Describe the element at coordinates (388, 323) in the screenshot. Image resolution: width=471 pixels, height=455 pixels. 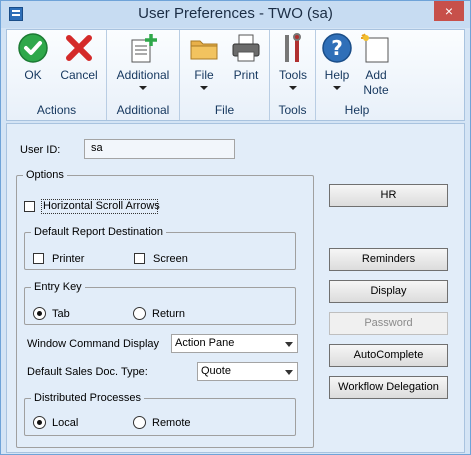
I see `password-button: Password` at that location.